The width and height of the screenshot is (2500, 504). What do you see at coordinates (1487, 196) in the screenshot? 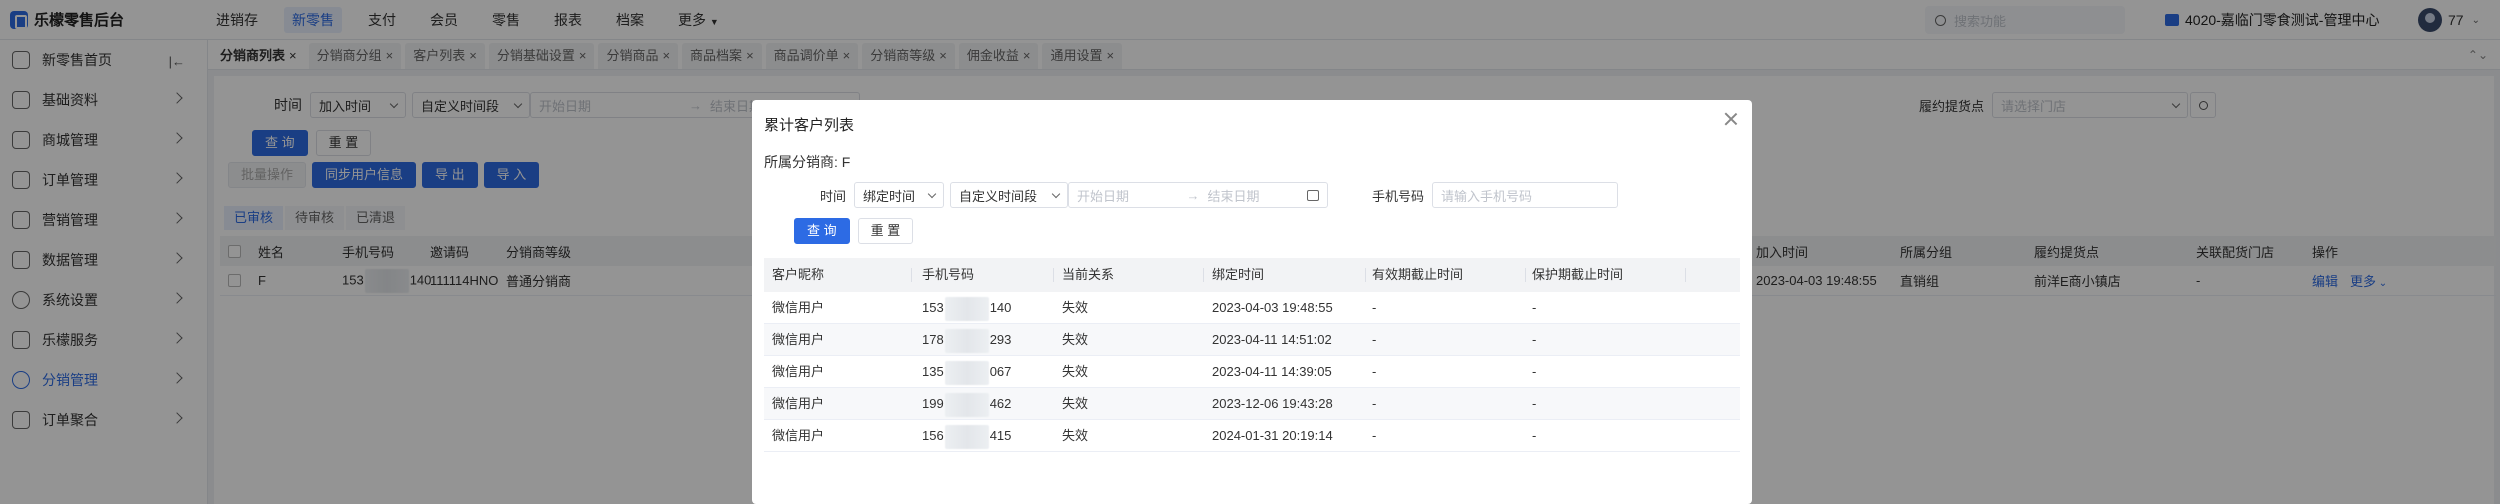
I see `phone-placeholder: 请输入手机号码` at bounding box center [1487, 196].